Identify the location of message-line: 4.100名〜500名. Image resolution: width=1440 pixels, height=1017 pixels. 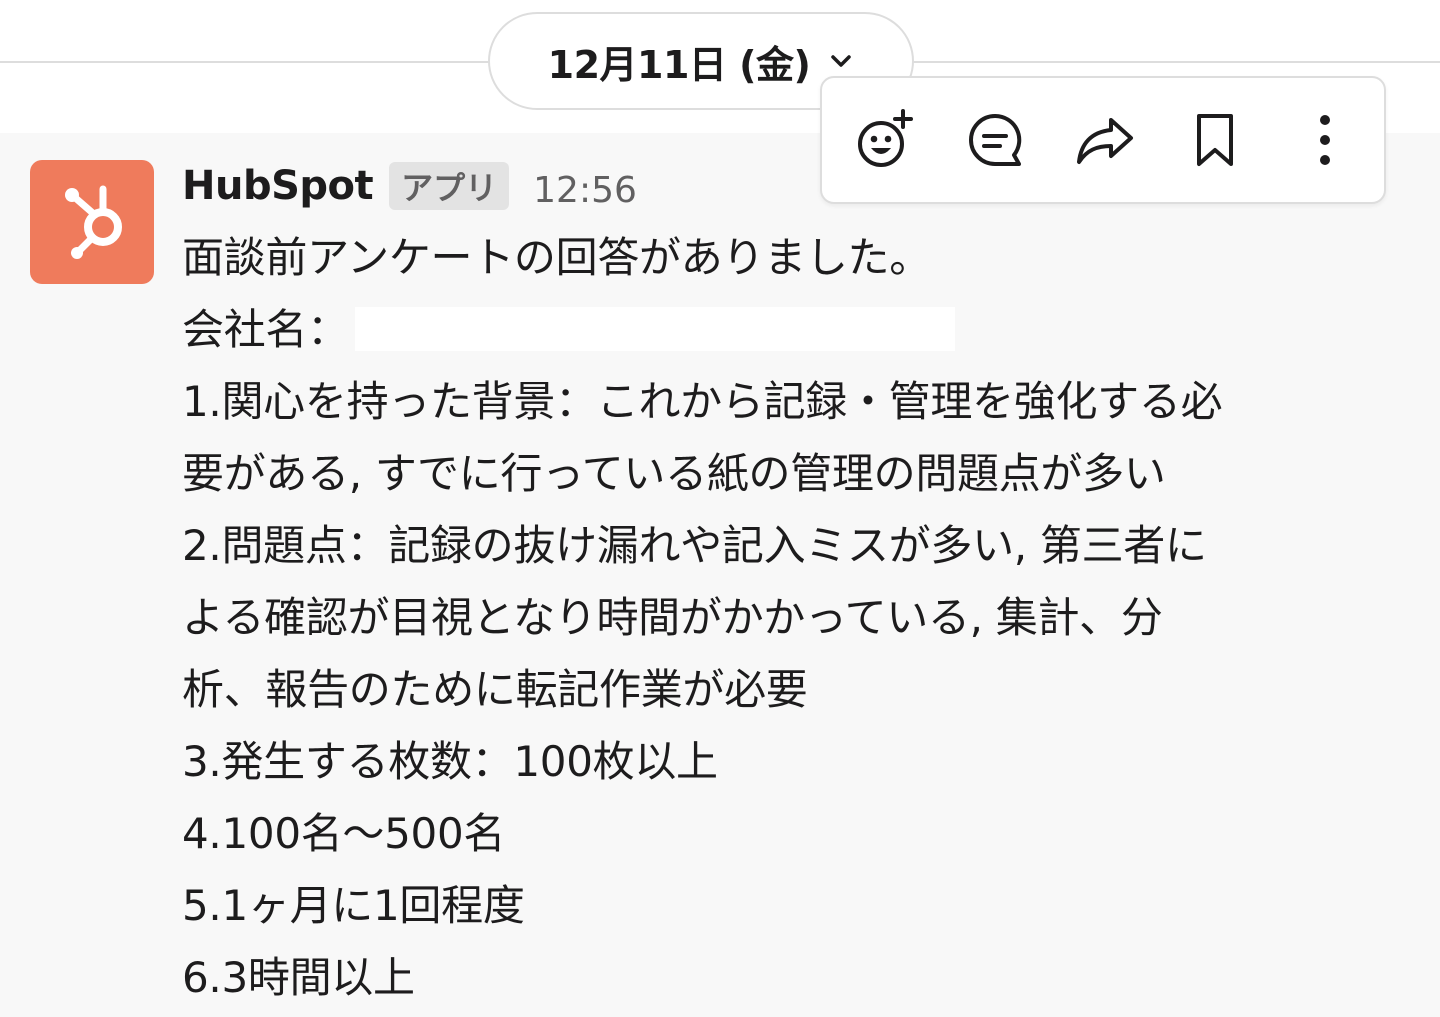
(344, 833).